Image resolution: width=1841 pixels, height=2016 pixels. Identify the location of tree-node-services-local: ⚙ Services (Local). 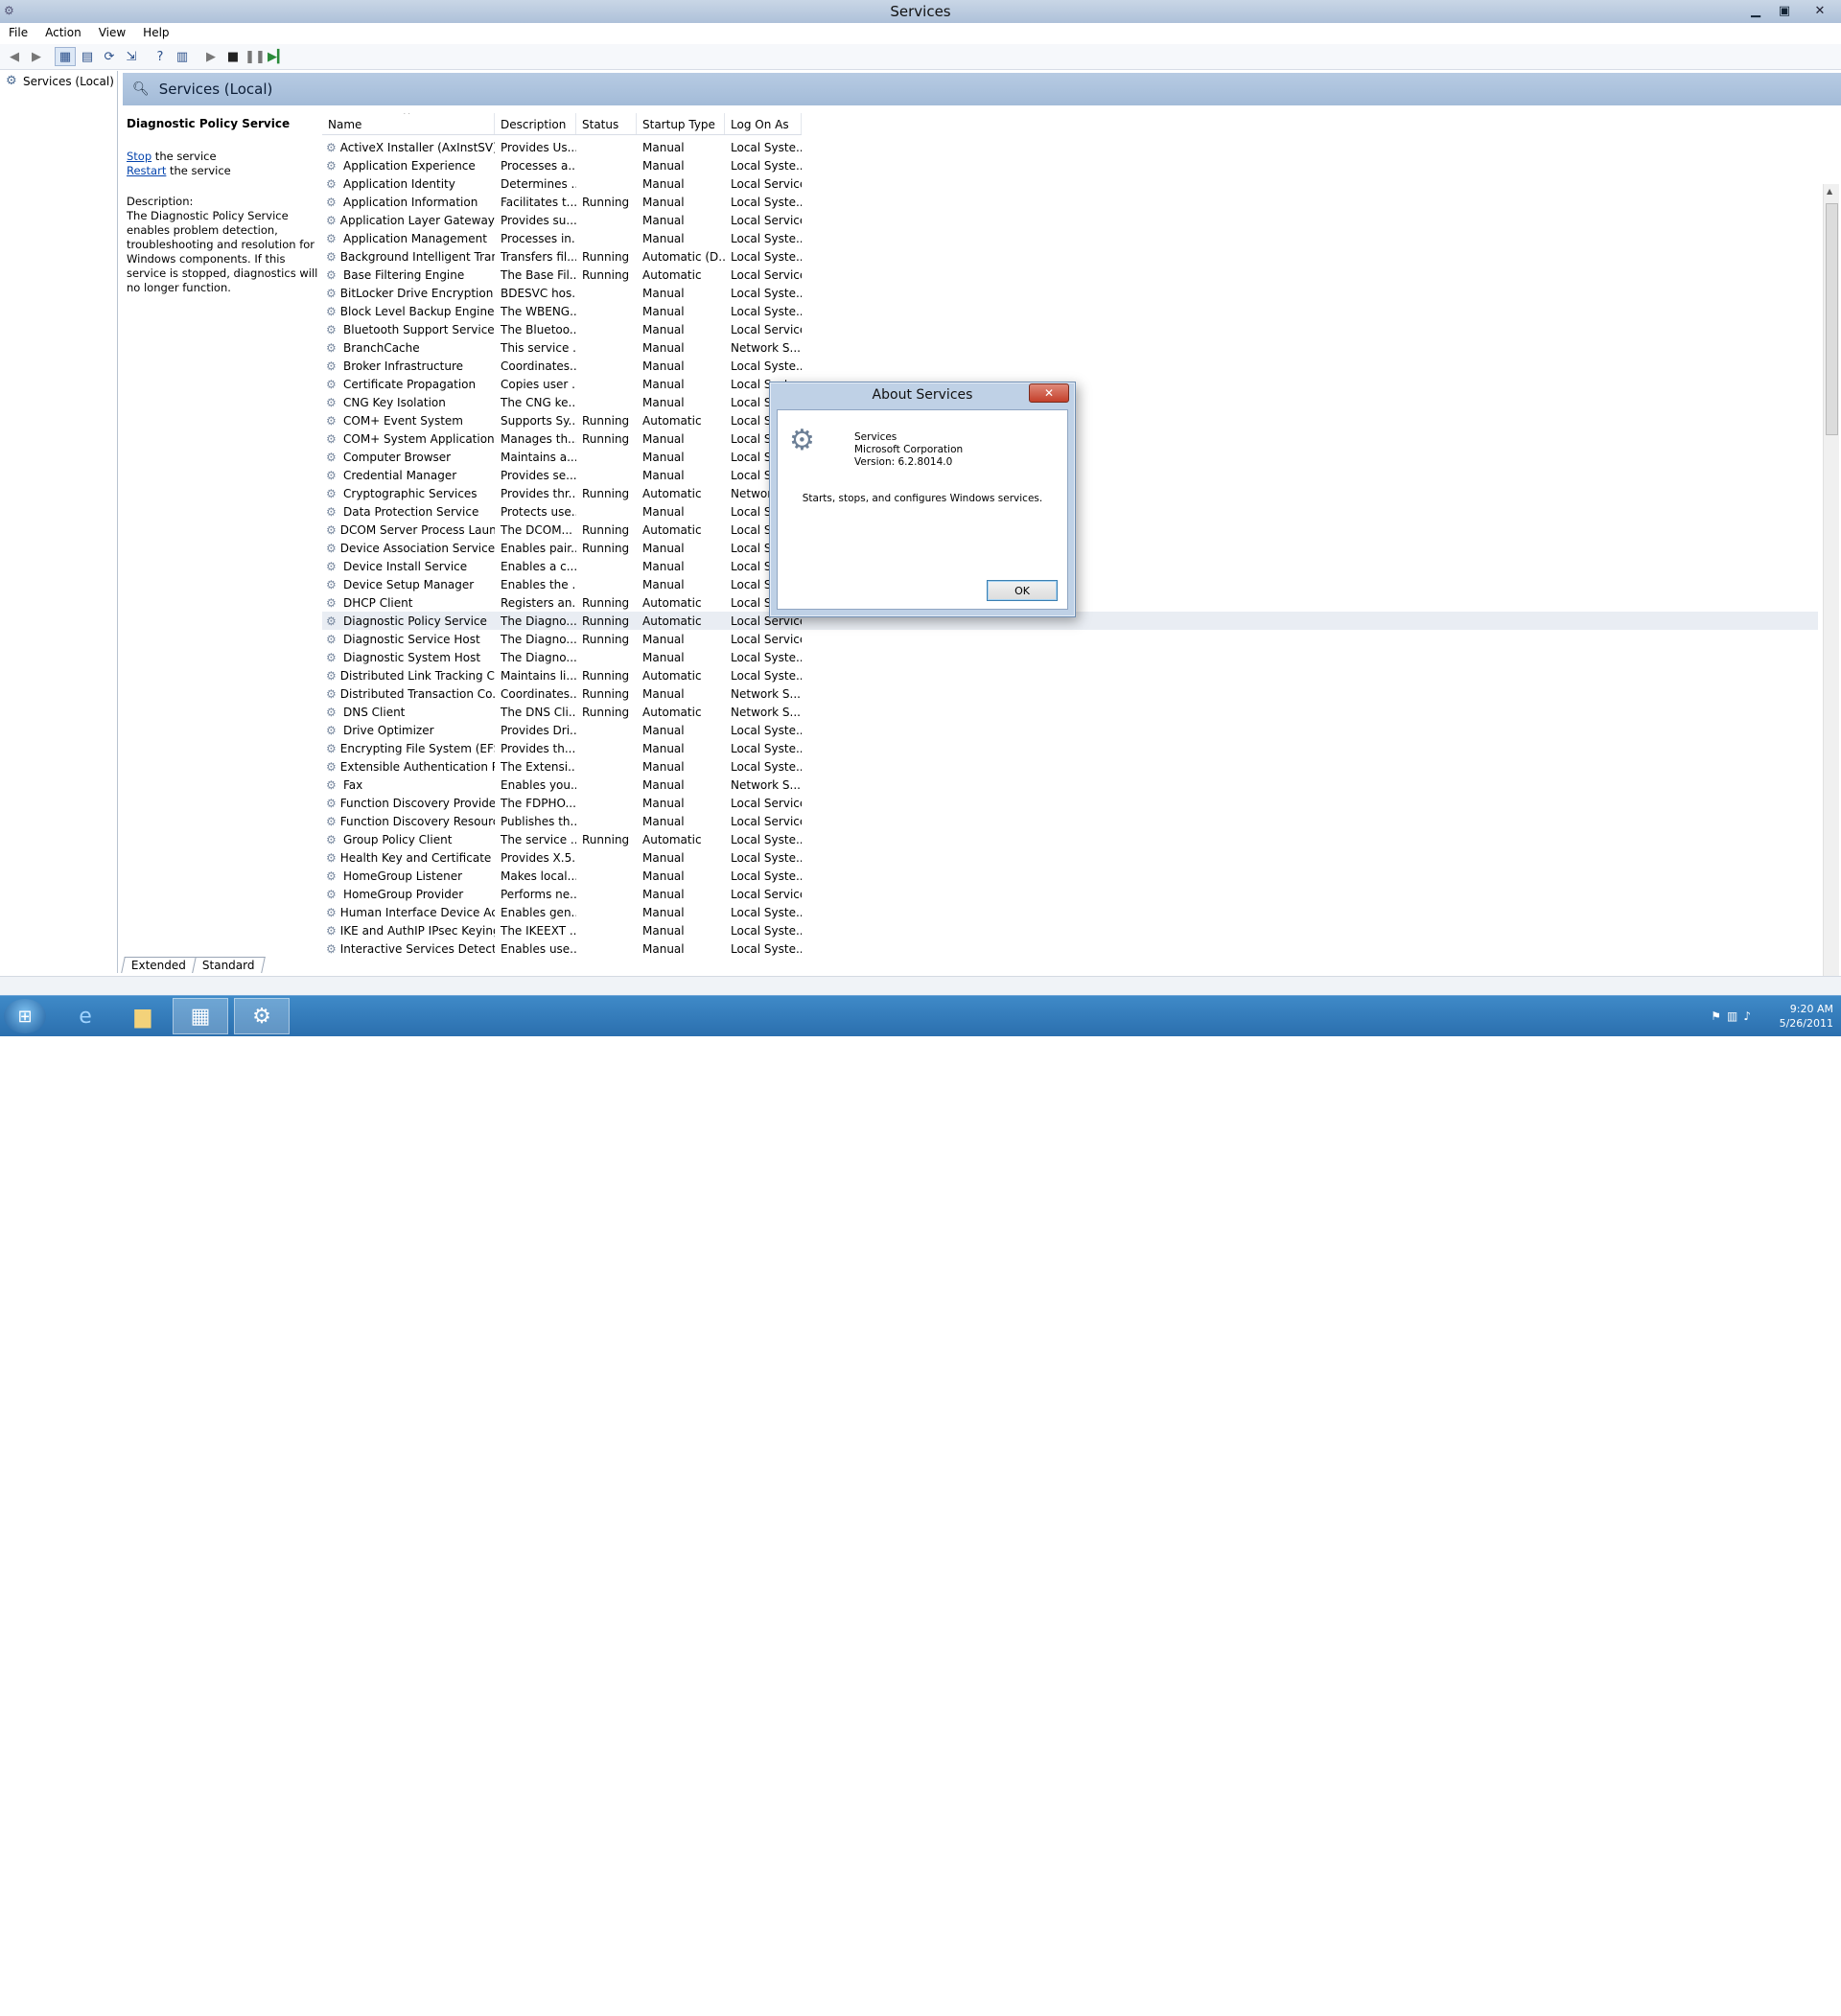
(58, 80).